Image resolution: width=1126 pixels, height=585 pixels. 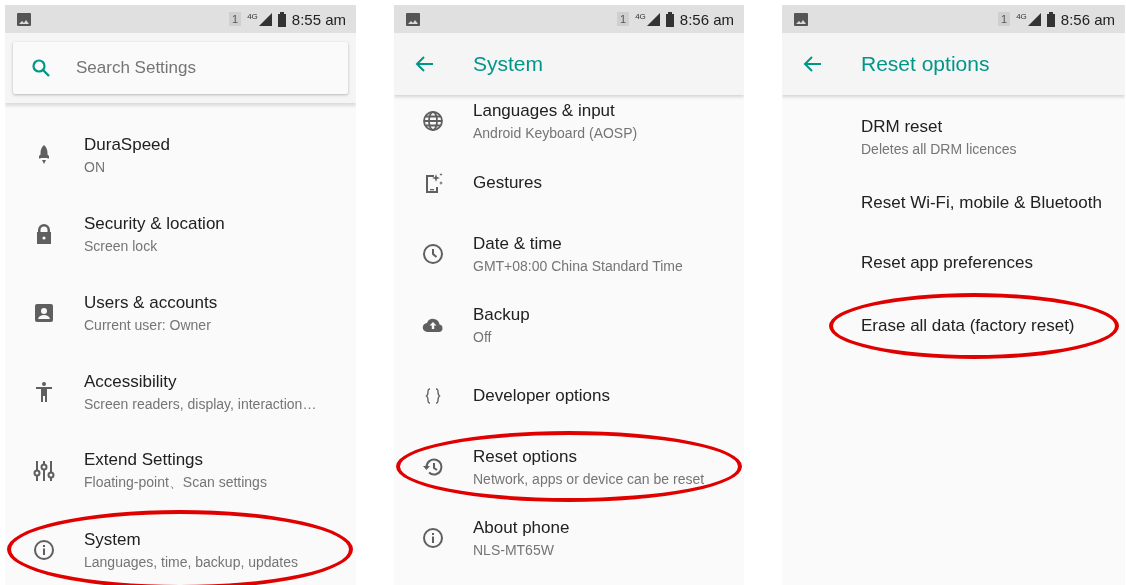 I want to click on settings-item: DRM reset Deletes all DRM licences, so click(x=953, y=137).